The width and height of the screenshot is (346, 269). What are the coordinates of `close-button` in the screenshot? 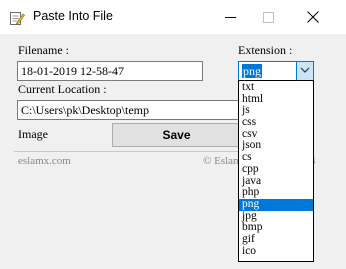 It's located at (313, 17).